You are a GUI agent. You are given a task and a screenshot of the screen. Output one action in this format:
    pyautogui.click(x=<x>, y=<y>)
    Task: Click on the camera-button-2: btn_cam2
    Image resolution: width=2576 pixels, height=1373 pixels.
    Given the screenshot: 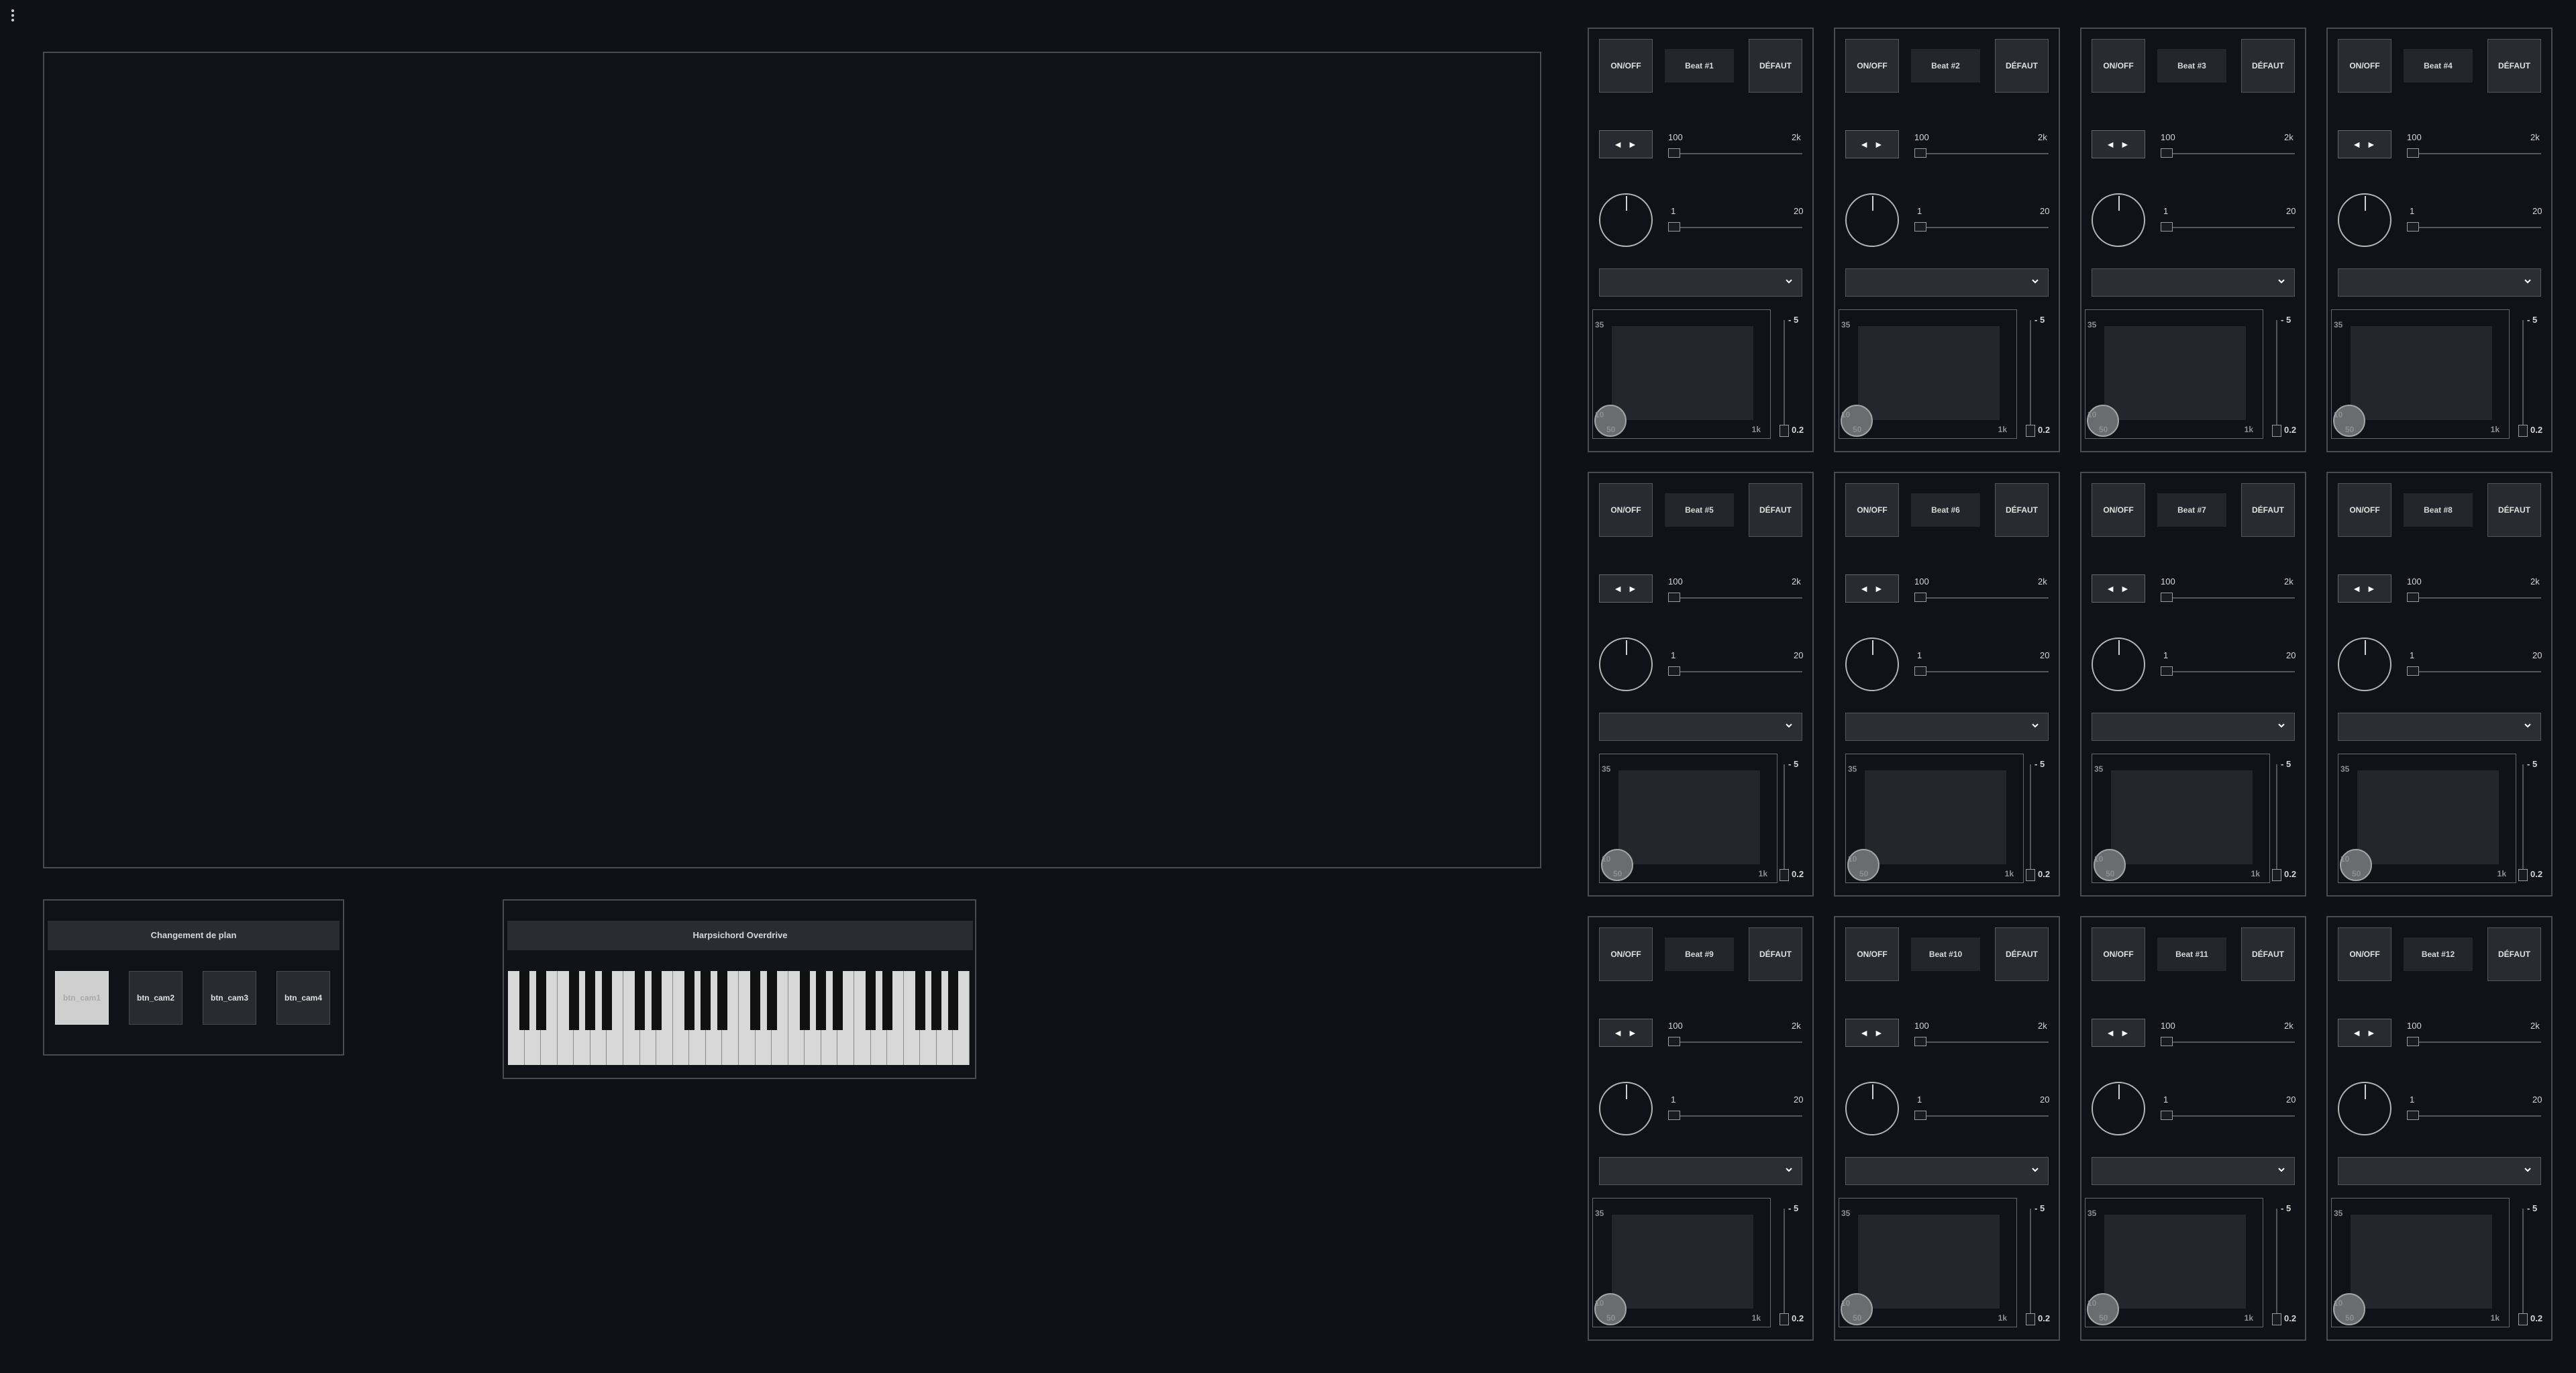 What is the action you would take?
    pyautogui.click(x=156, y=998)
    